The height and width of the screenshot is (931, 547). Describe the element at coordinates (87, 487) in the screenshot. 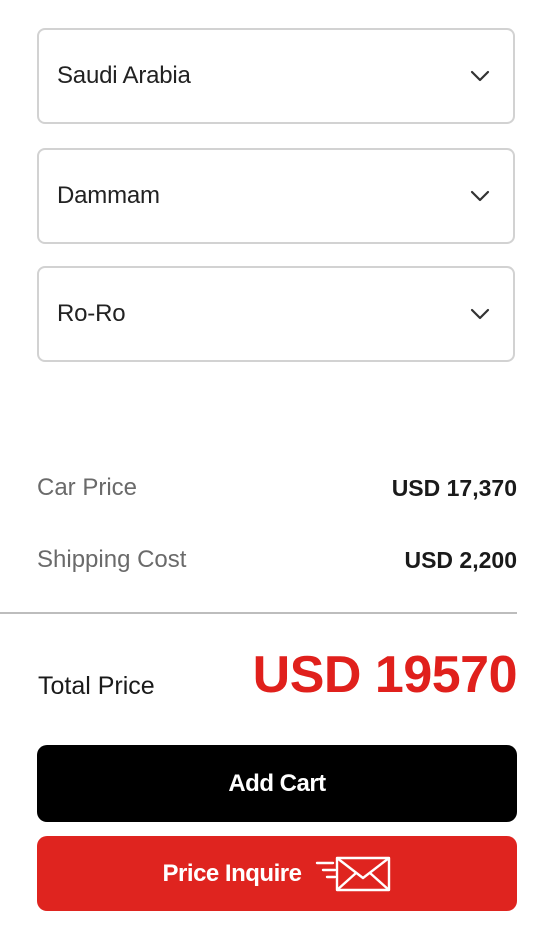

I see `car-price-label: Car Price` at that location.